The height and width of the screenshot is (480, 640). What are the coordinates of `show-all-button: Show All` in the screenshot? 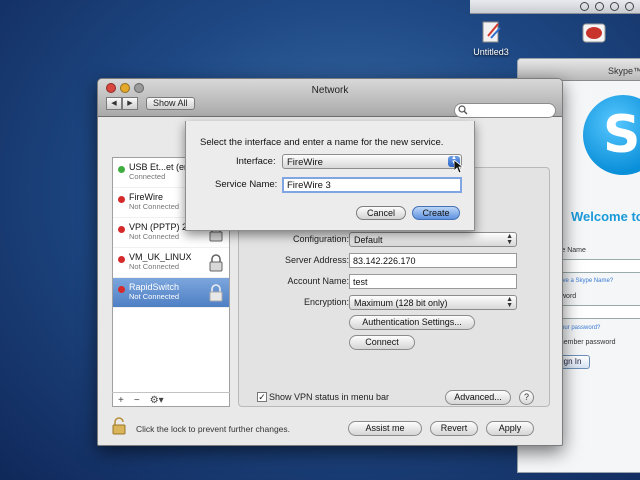 It's located at (170, 103).